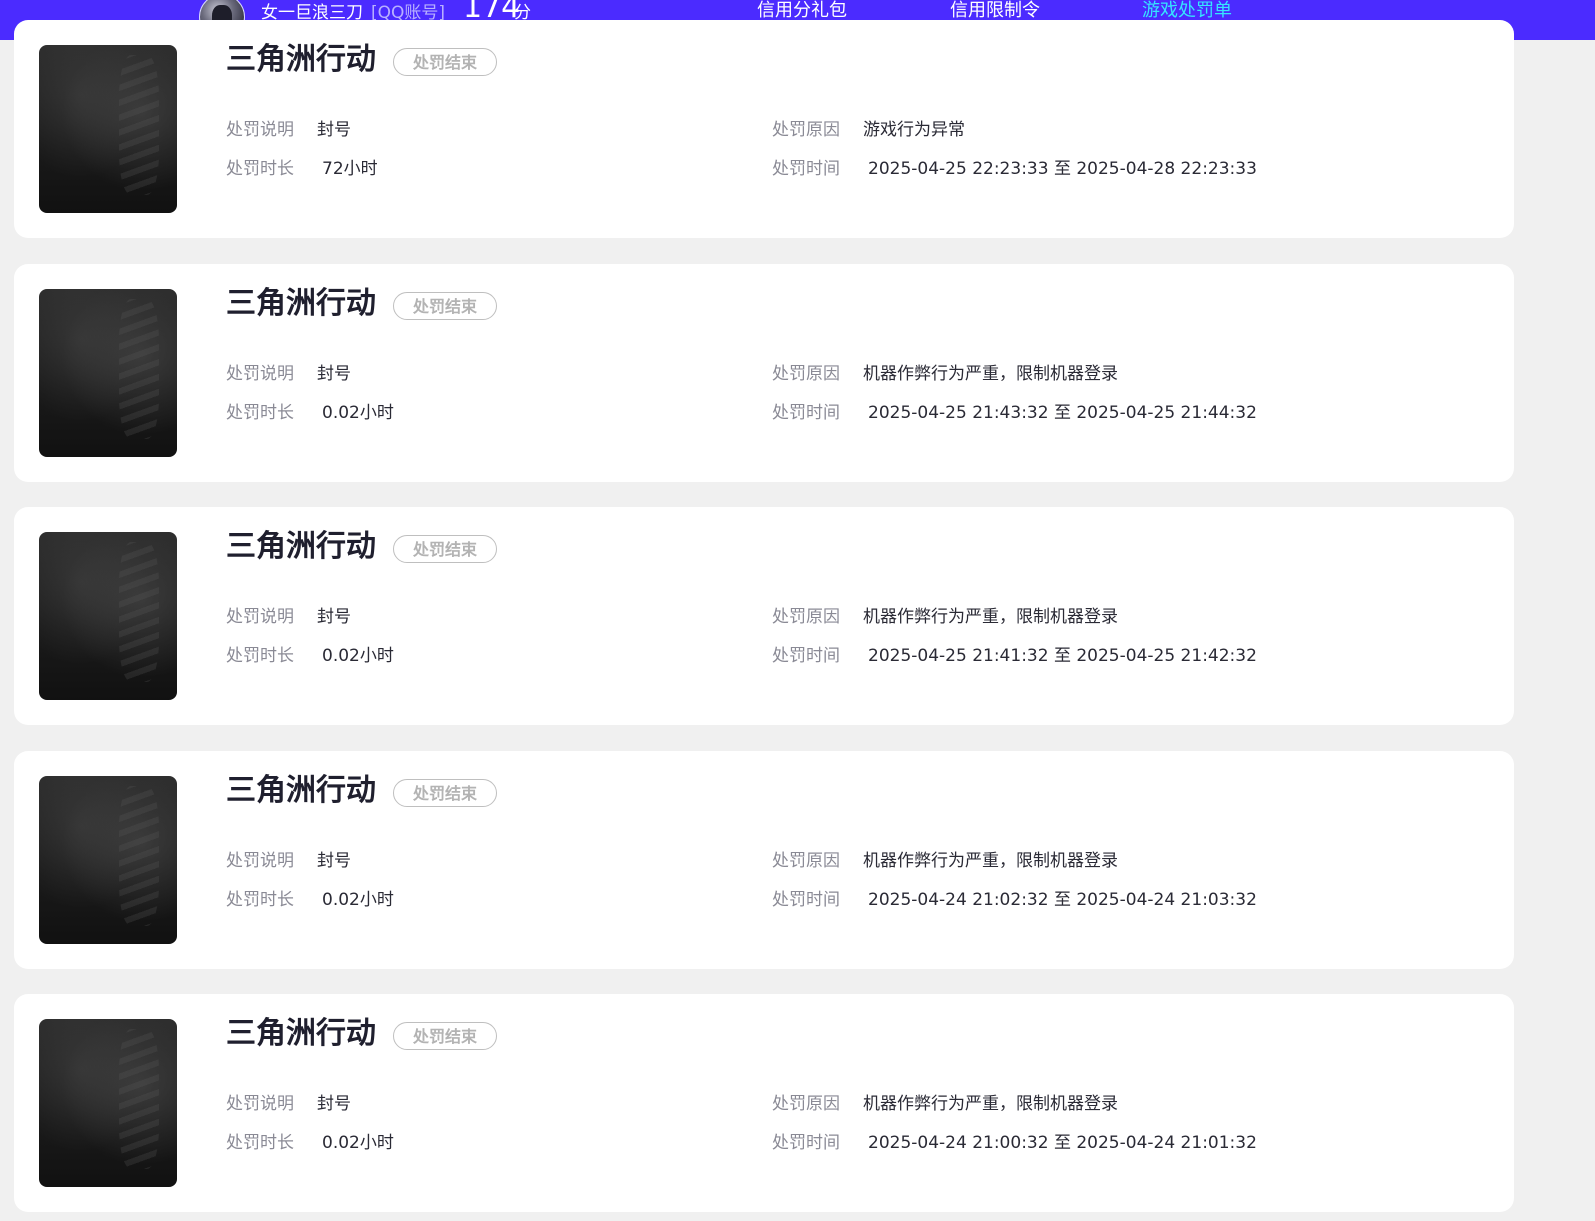  Describe the element at coordinates (914, 130) in the screenshot. I see `penalty-reason-value: 游戏行为异常` at that location.